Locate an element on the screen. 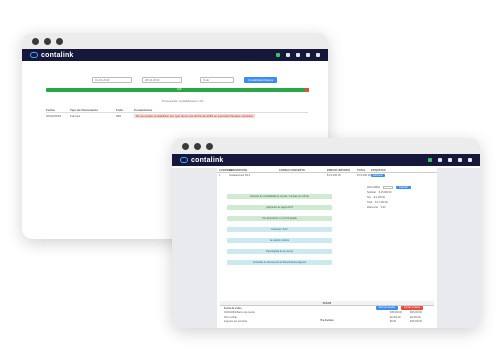 The image size is (500, 360). mass-accounting-button: Contabilidad Masiva is located at coordinates (261, 80).